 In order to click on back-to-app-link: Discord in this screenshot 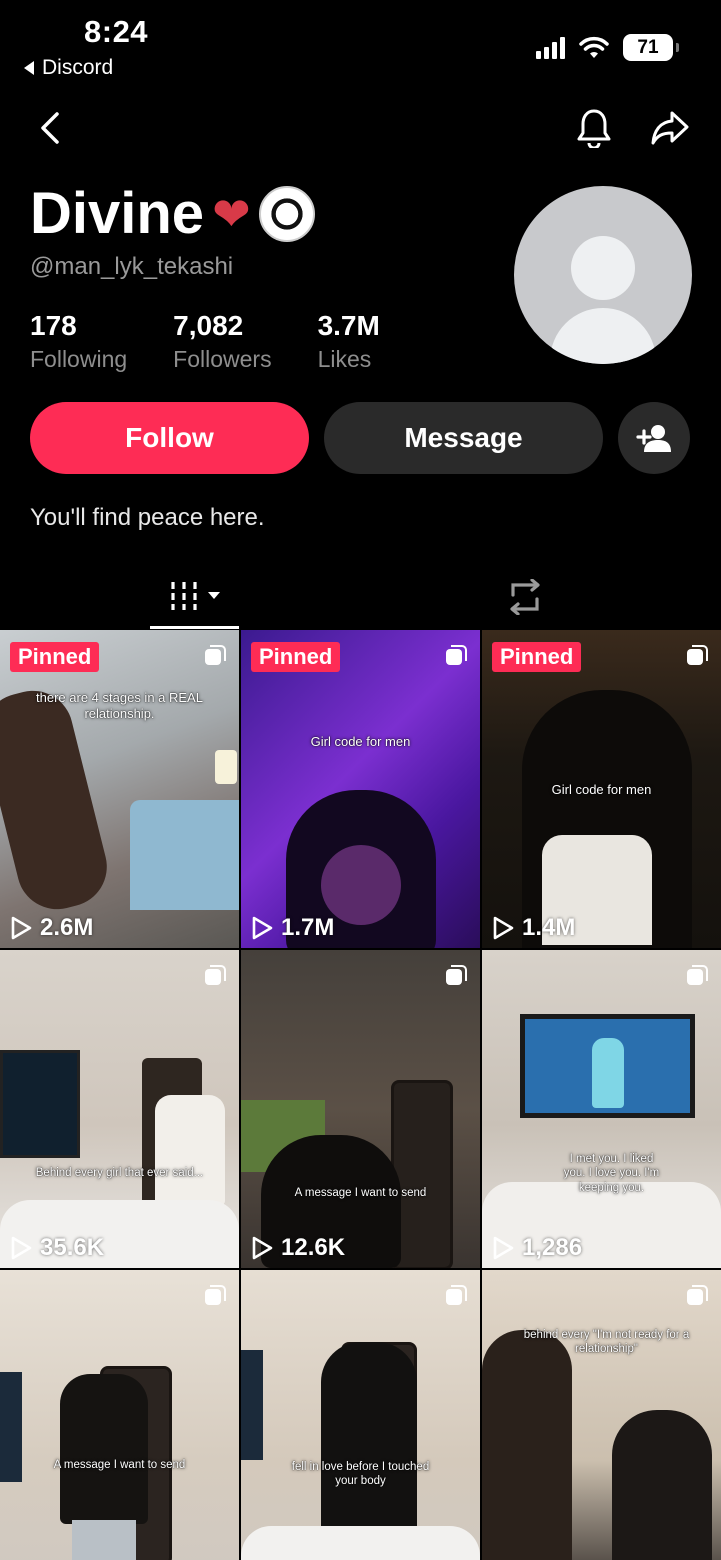, I will do `click(68, 68)`.